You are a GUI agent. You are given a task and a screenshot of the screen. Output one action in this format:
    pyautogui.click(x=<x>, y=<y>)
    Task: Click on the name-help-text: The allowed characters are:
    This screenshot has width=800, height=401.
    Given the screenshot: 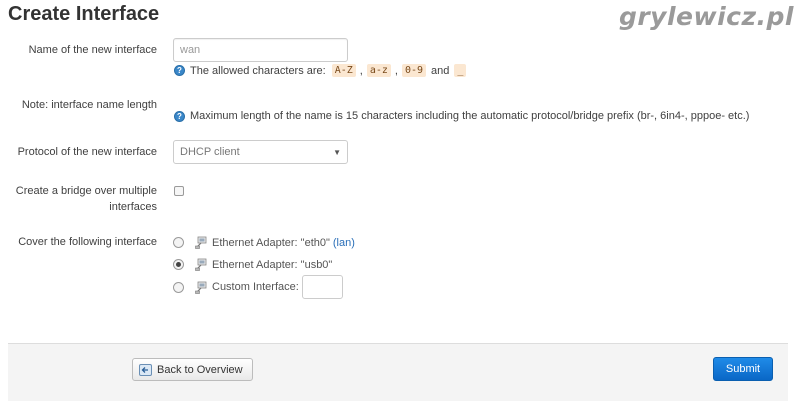 What is the action you would take?
    pyautogui.click(x=258, y=70)
    